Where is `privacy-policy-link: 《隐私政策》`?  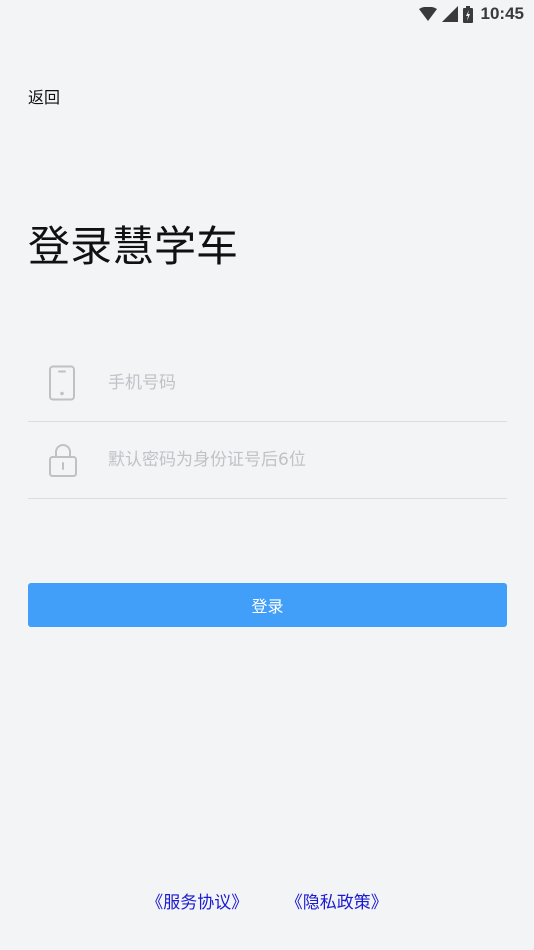
privacy-policy-link: 《隐私政策》 is located at coordinates (337, 903).